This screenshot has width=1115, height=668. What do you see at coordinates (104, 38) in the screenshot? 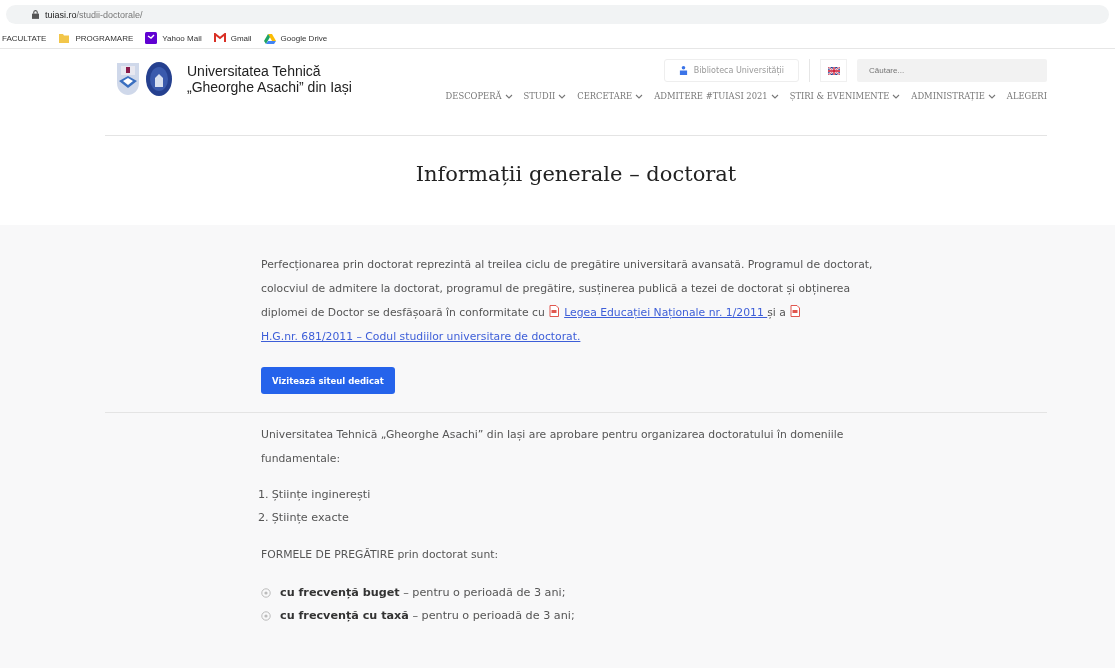
I see `bookmark-link: PROGRAMARE` at bounding box center [104, 38].